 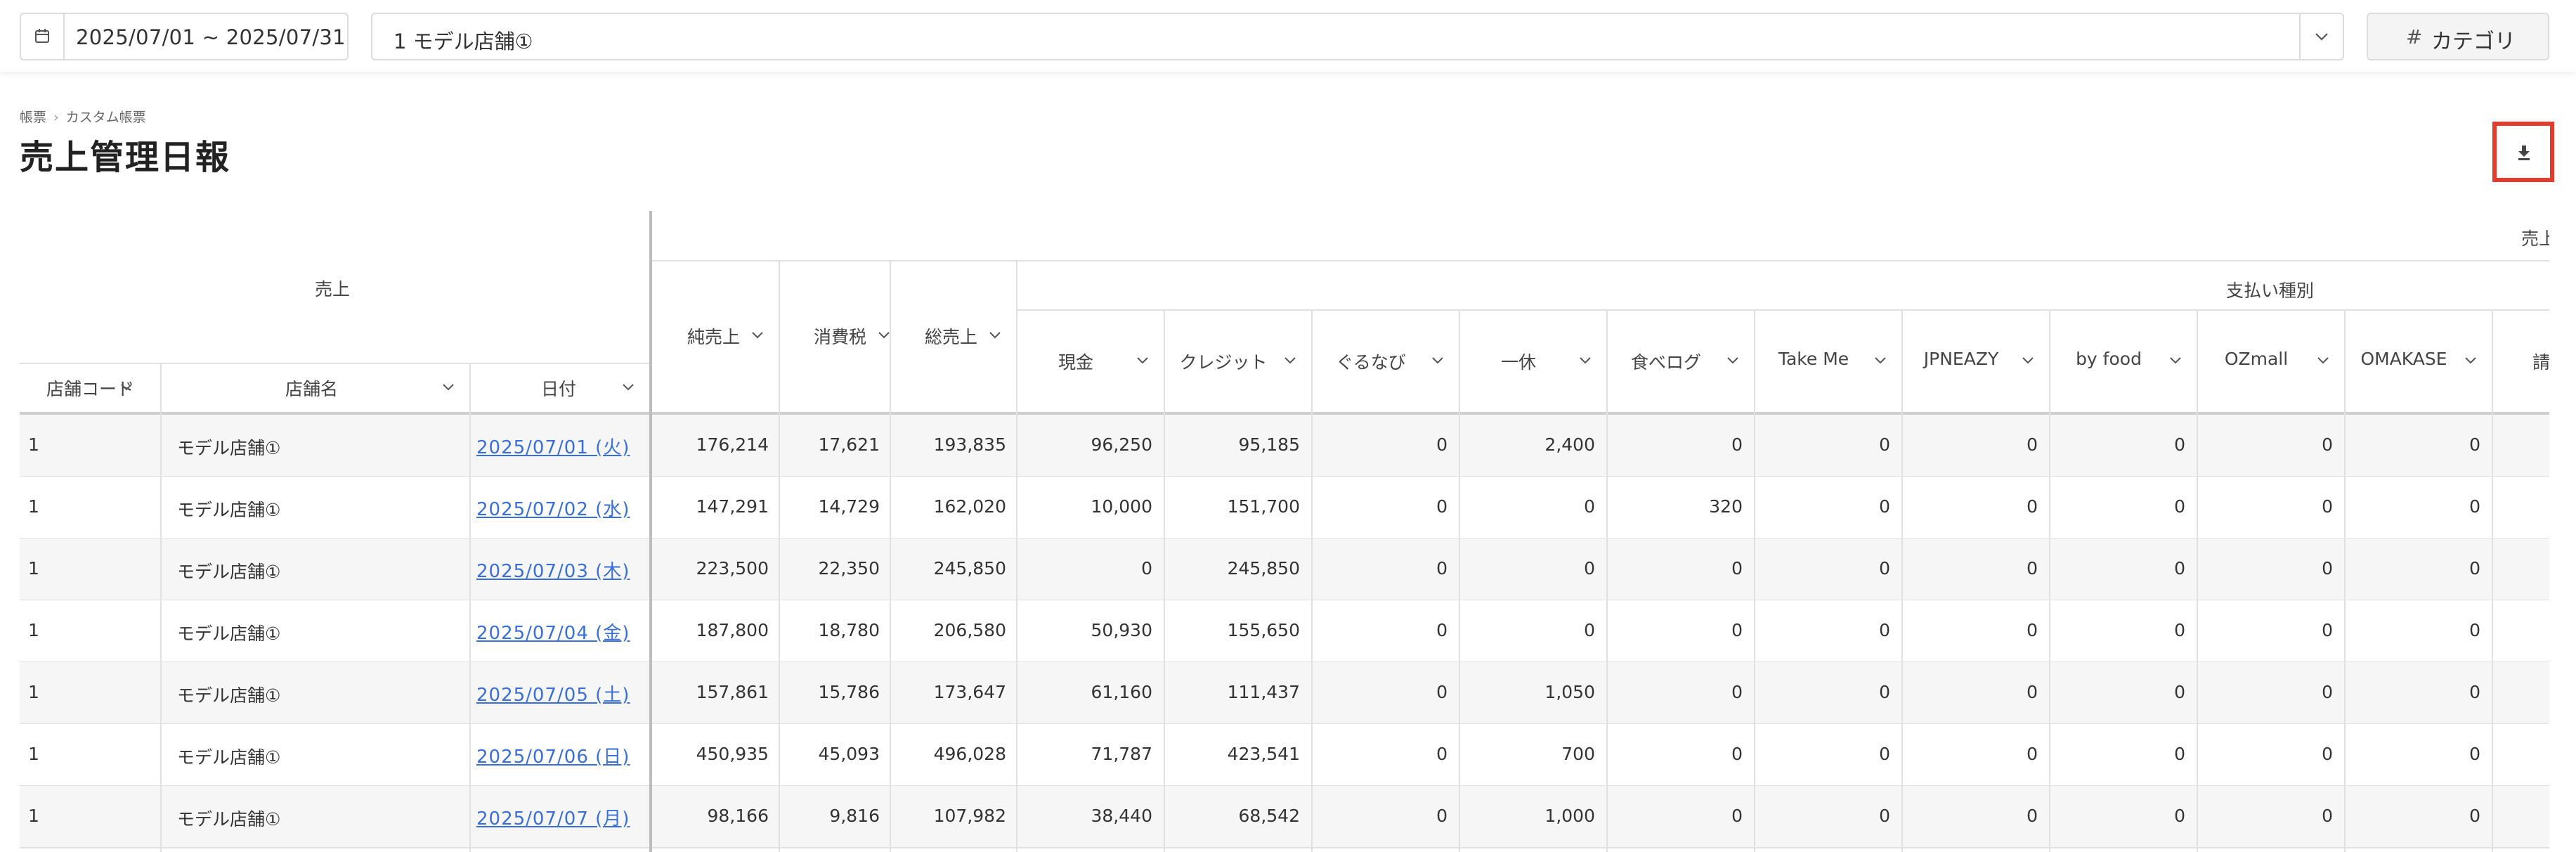 What do you see at coordinates (1223, 361) in the screenshot?
I see `column-header-payment-1: クレジット` at bounding box center [1223, 361].